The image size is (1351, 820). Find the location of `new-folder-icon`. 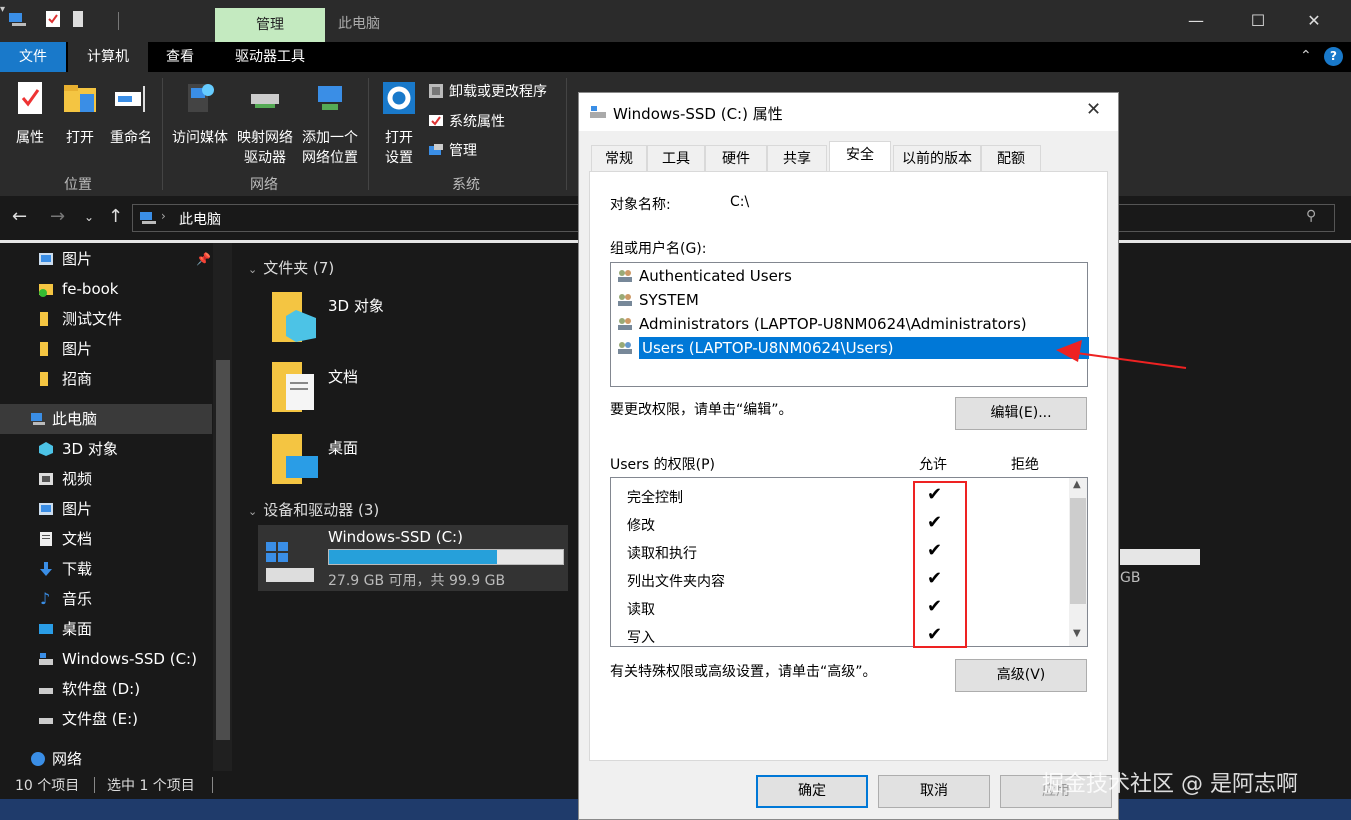

new-folder-icon is located at coordinates (78, 19).